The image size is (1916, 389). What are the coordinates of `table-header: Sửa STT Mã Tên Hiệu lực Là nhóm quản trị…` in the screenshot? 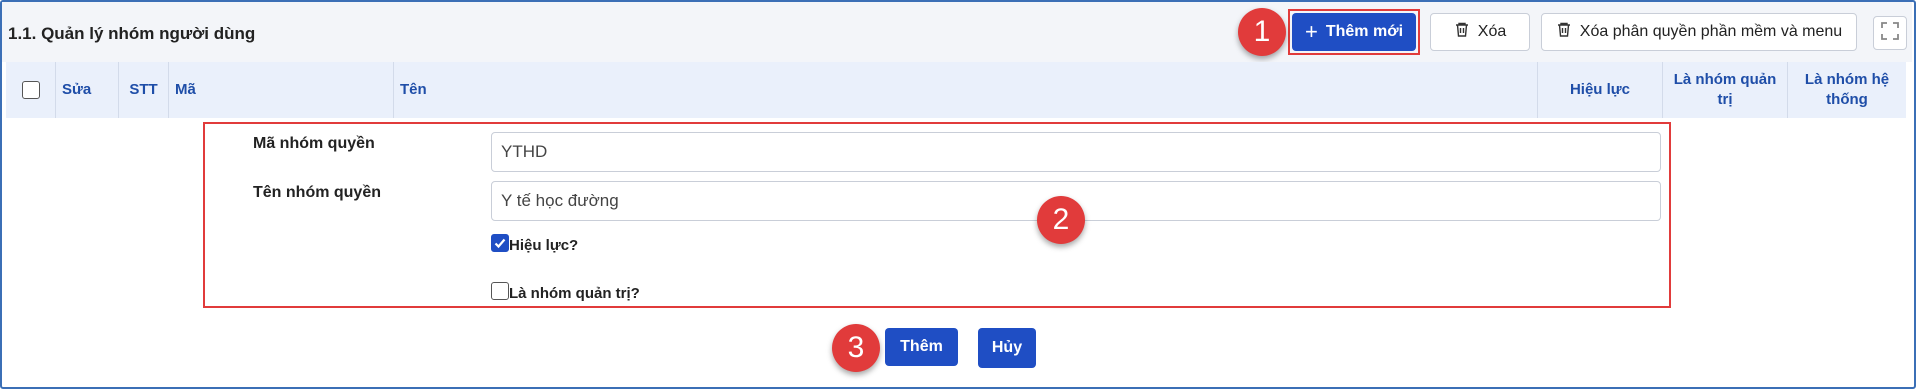 It's located at (956, 90).